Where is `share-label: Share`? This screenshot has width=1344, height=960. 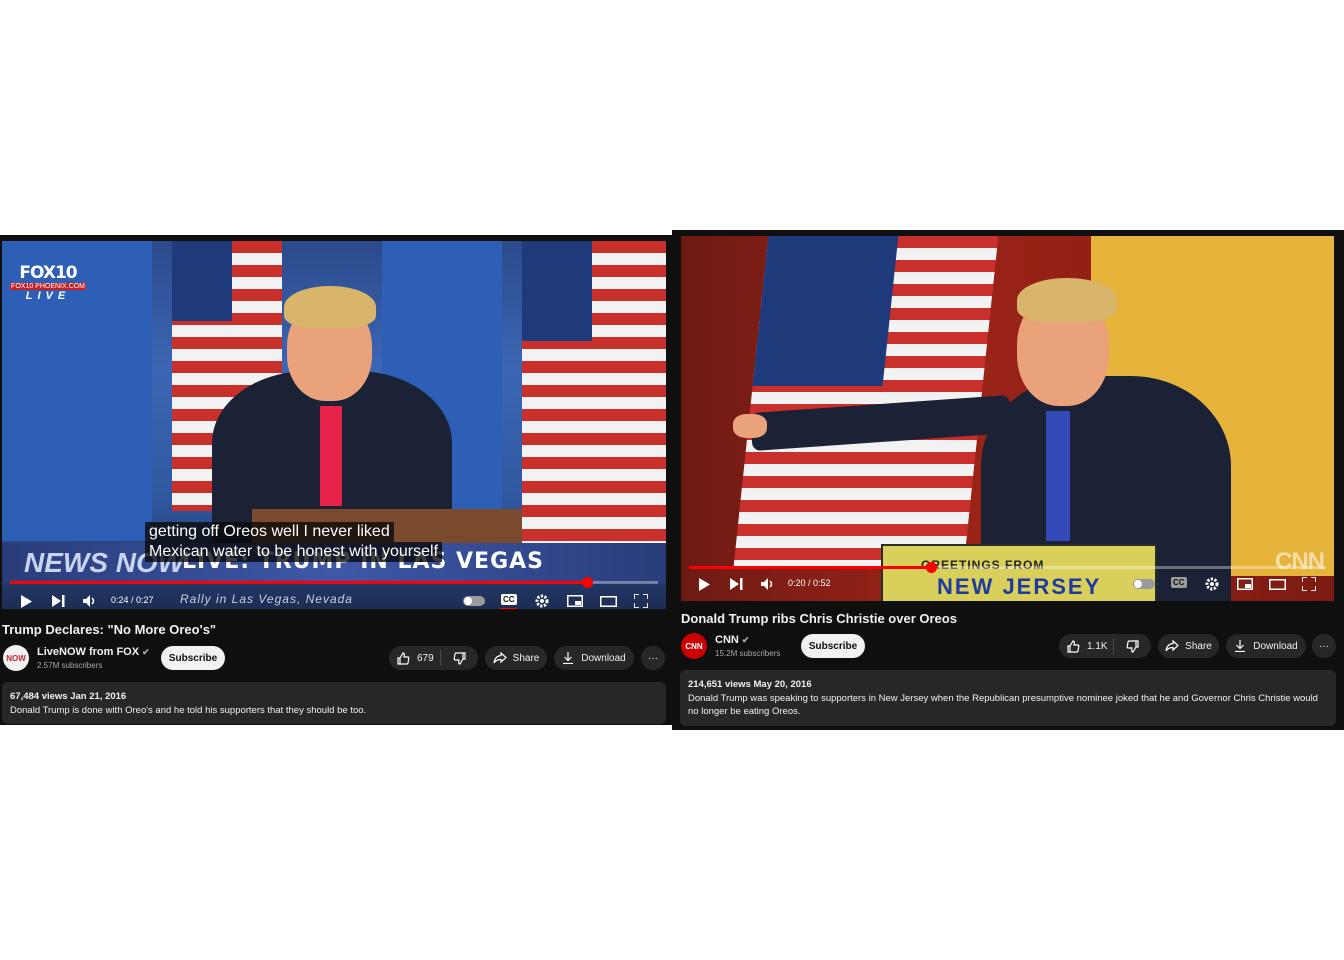 share-label: Share is located at coordinates (526, 658).